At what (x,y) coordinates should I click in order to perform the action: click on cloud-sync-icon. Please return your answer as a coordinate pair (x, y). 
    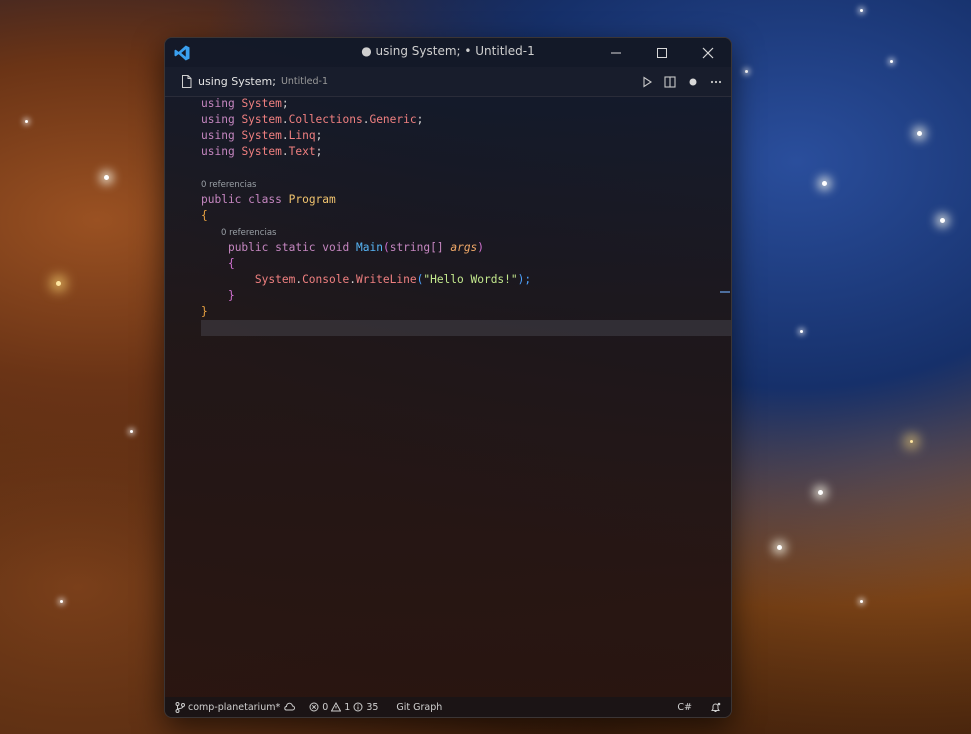
    Looking at the image, I should click on (289, 707).